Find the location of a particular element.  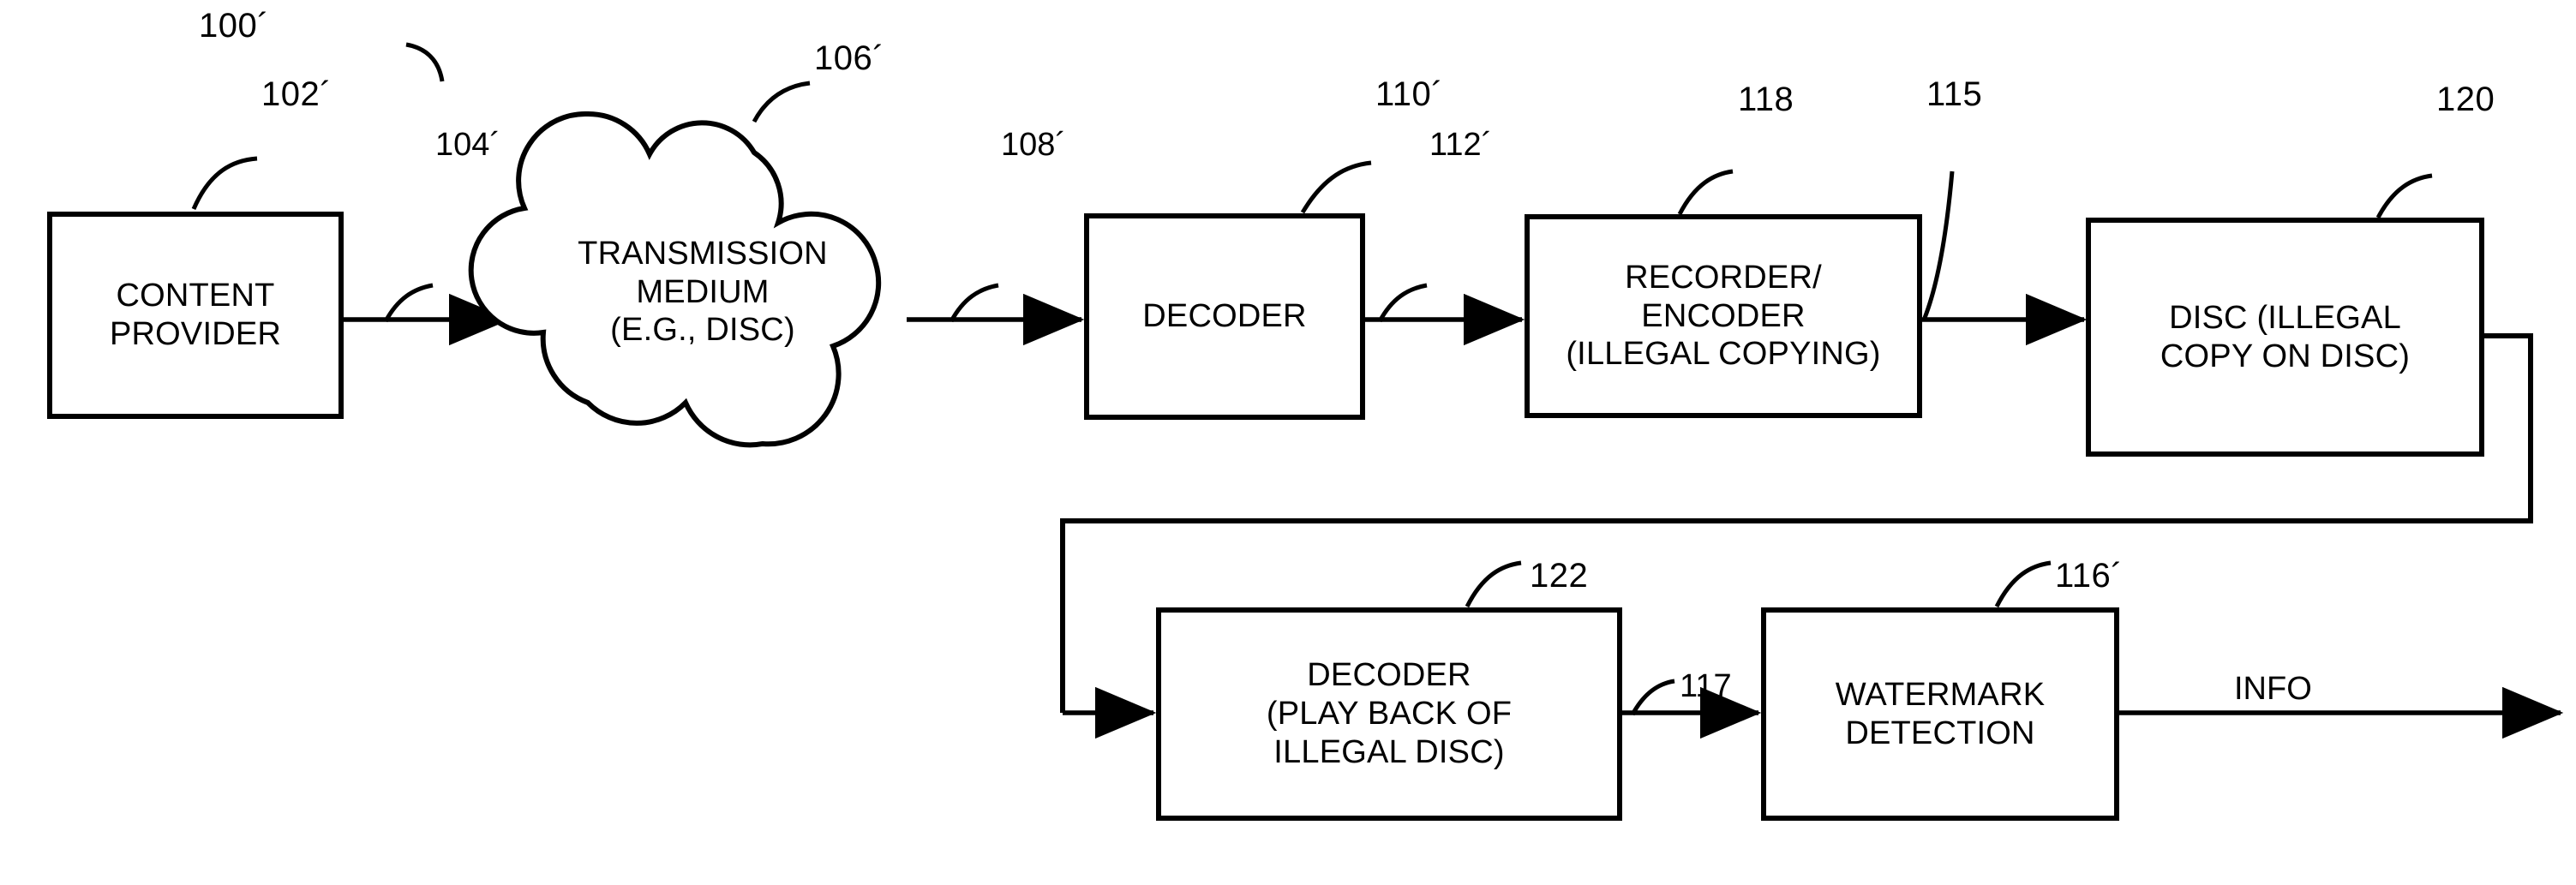

flow-ref-115: 115 is located at coordinates (1954, 94).